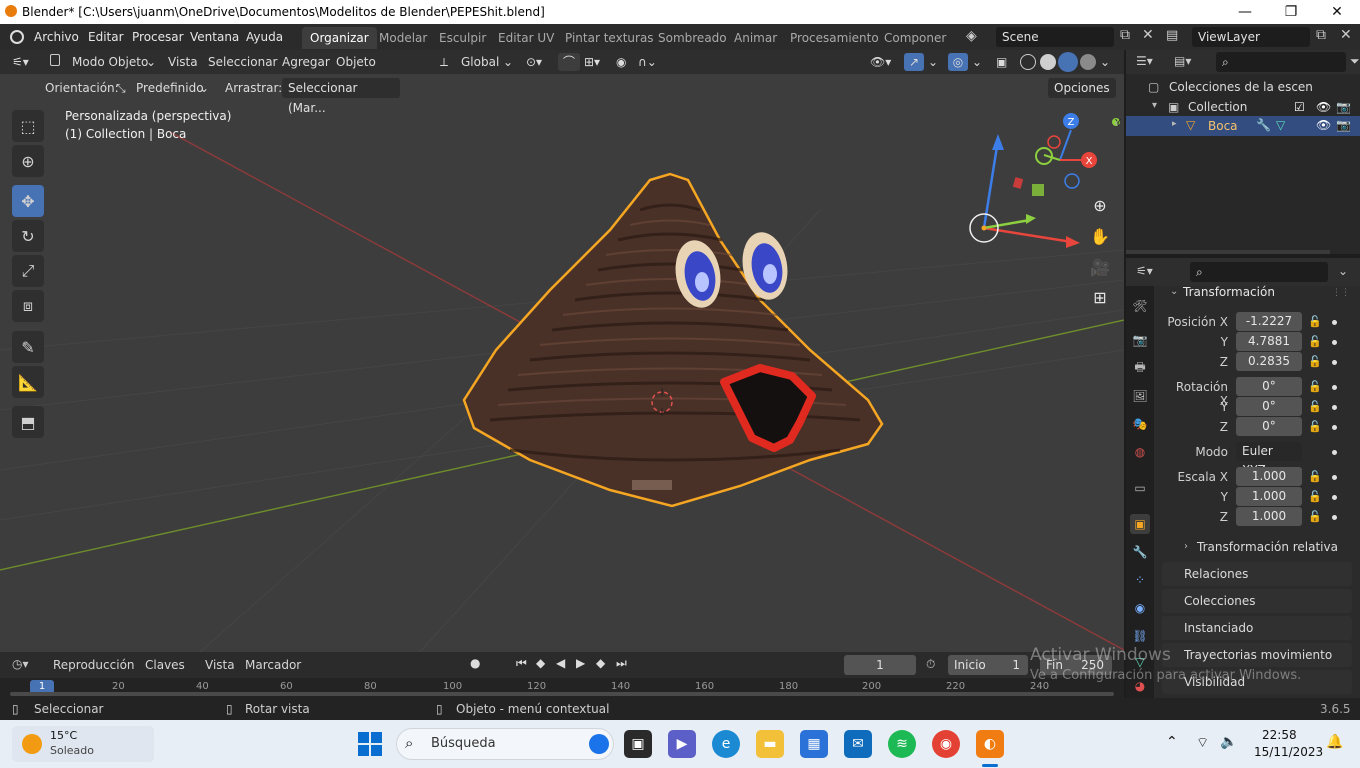 This screenshot has width=1360, height=768. Describe the element at coordinates (170, 88) in the screenshot. I see `orientation-value: Predefinido` at that location.